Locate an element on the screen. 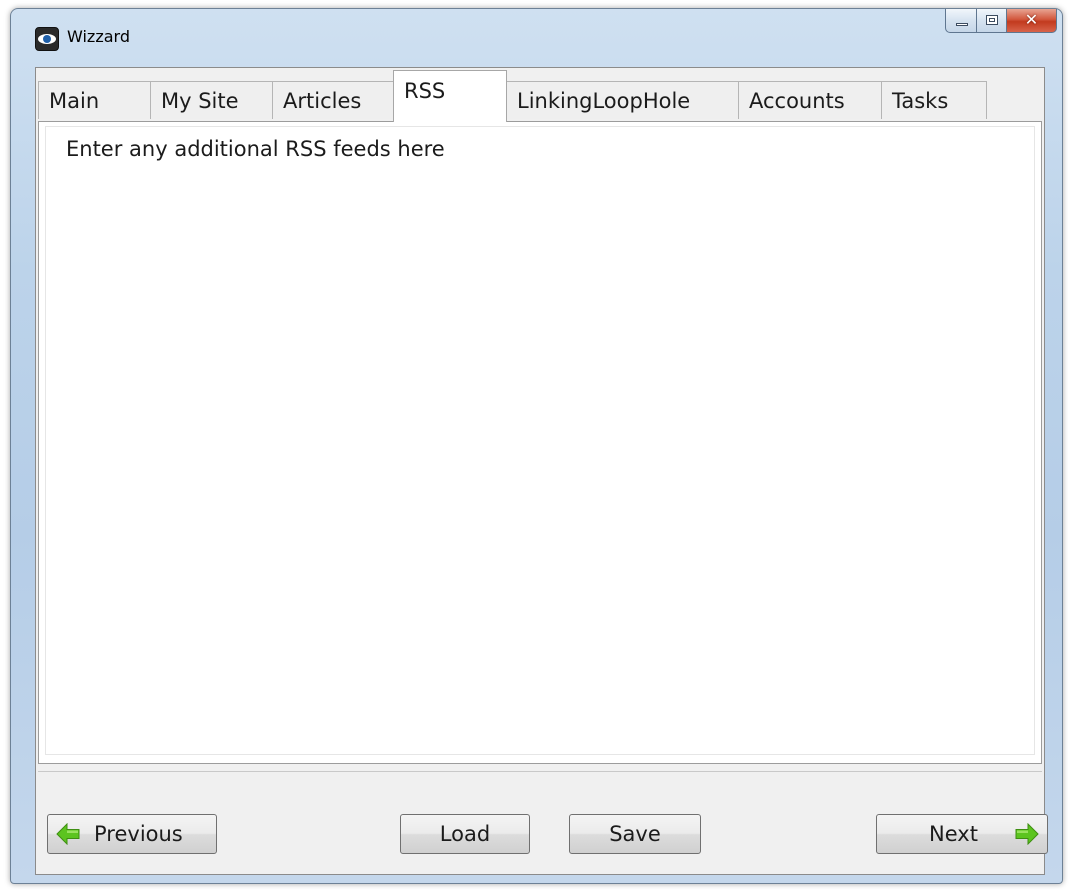  tab-main: Main is located at coordinates (94, 100).